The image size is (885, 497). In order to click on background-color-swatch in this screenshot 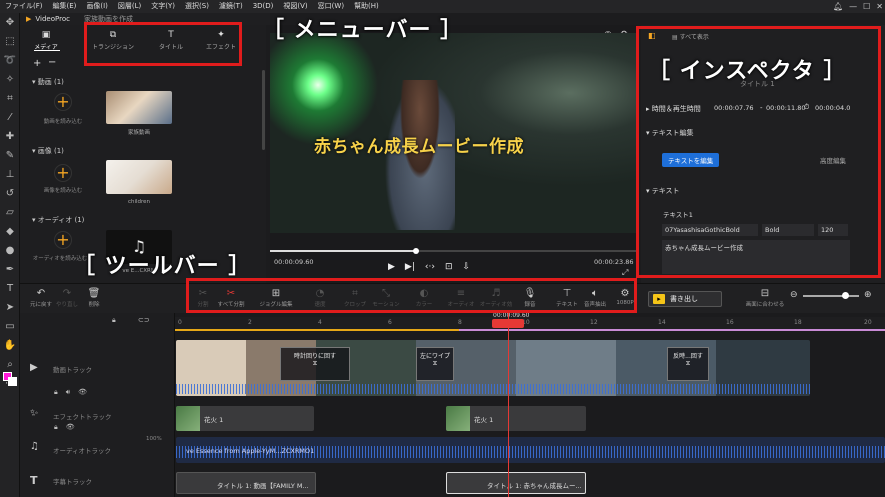, I will do `click(12, 381)`.